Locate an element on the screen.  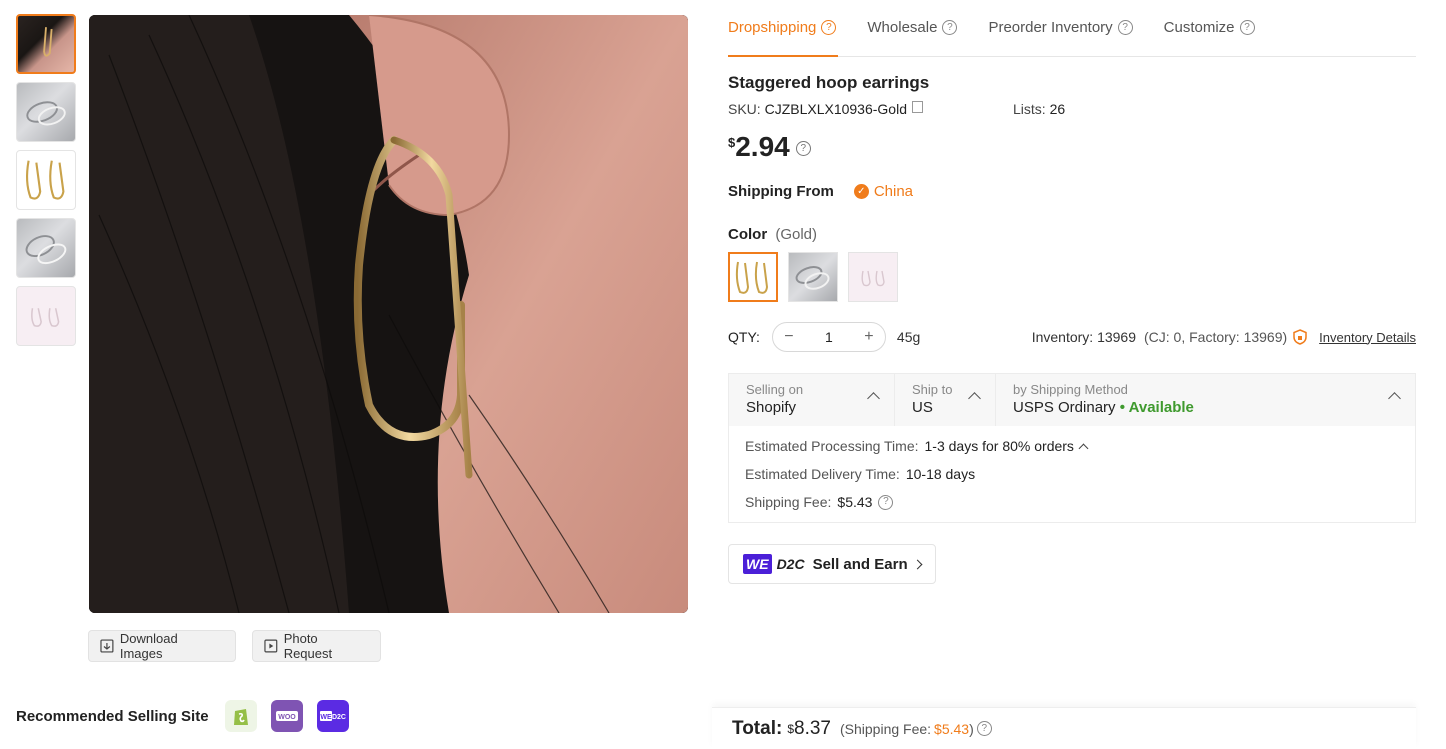
shopify-icon is located at coordinates (240, 716).